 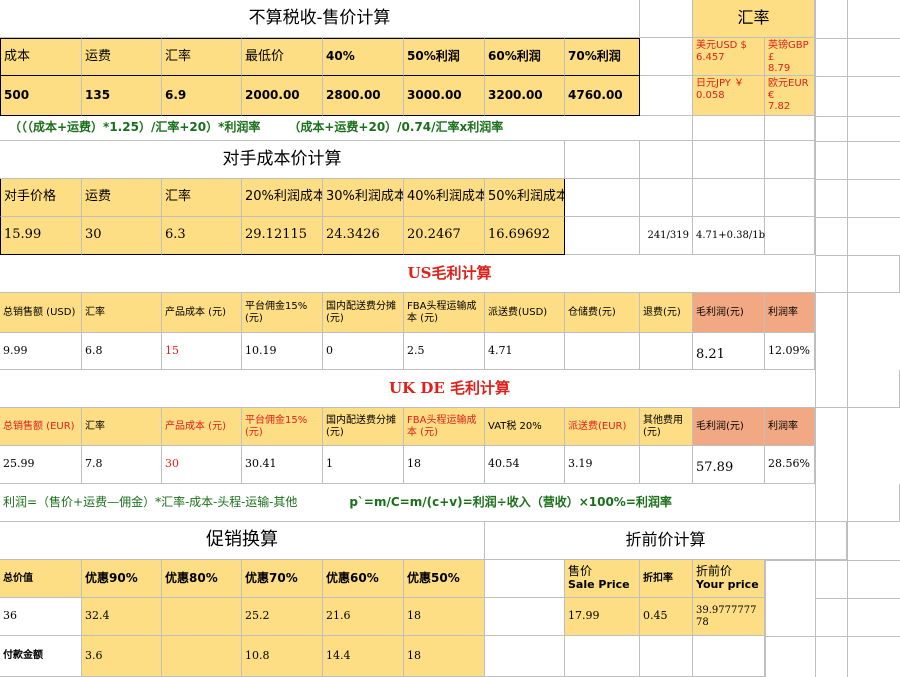 I want to click on us-value-refund, so click(x=666, y=351).